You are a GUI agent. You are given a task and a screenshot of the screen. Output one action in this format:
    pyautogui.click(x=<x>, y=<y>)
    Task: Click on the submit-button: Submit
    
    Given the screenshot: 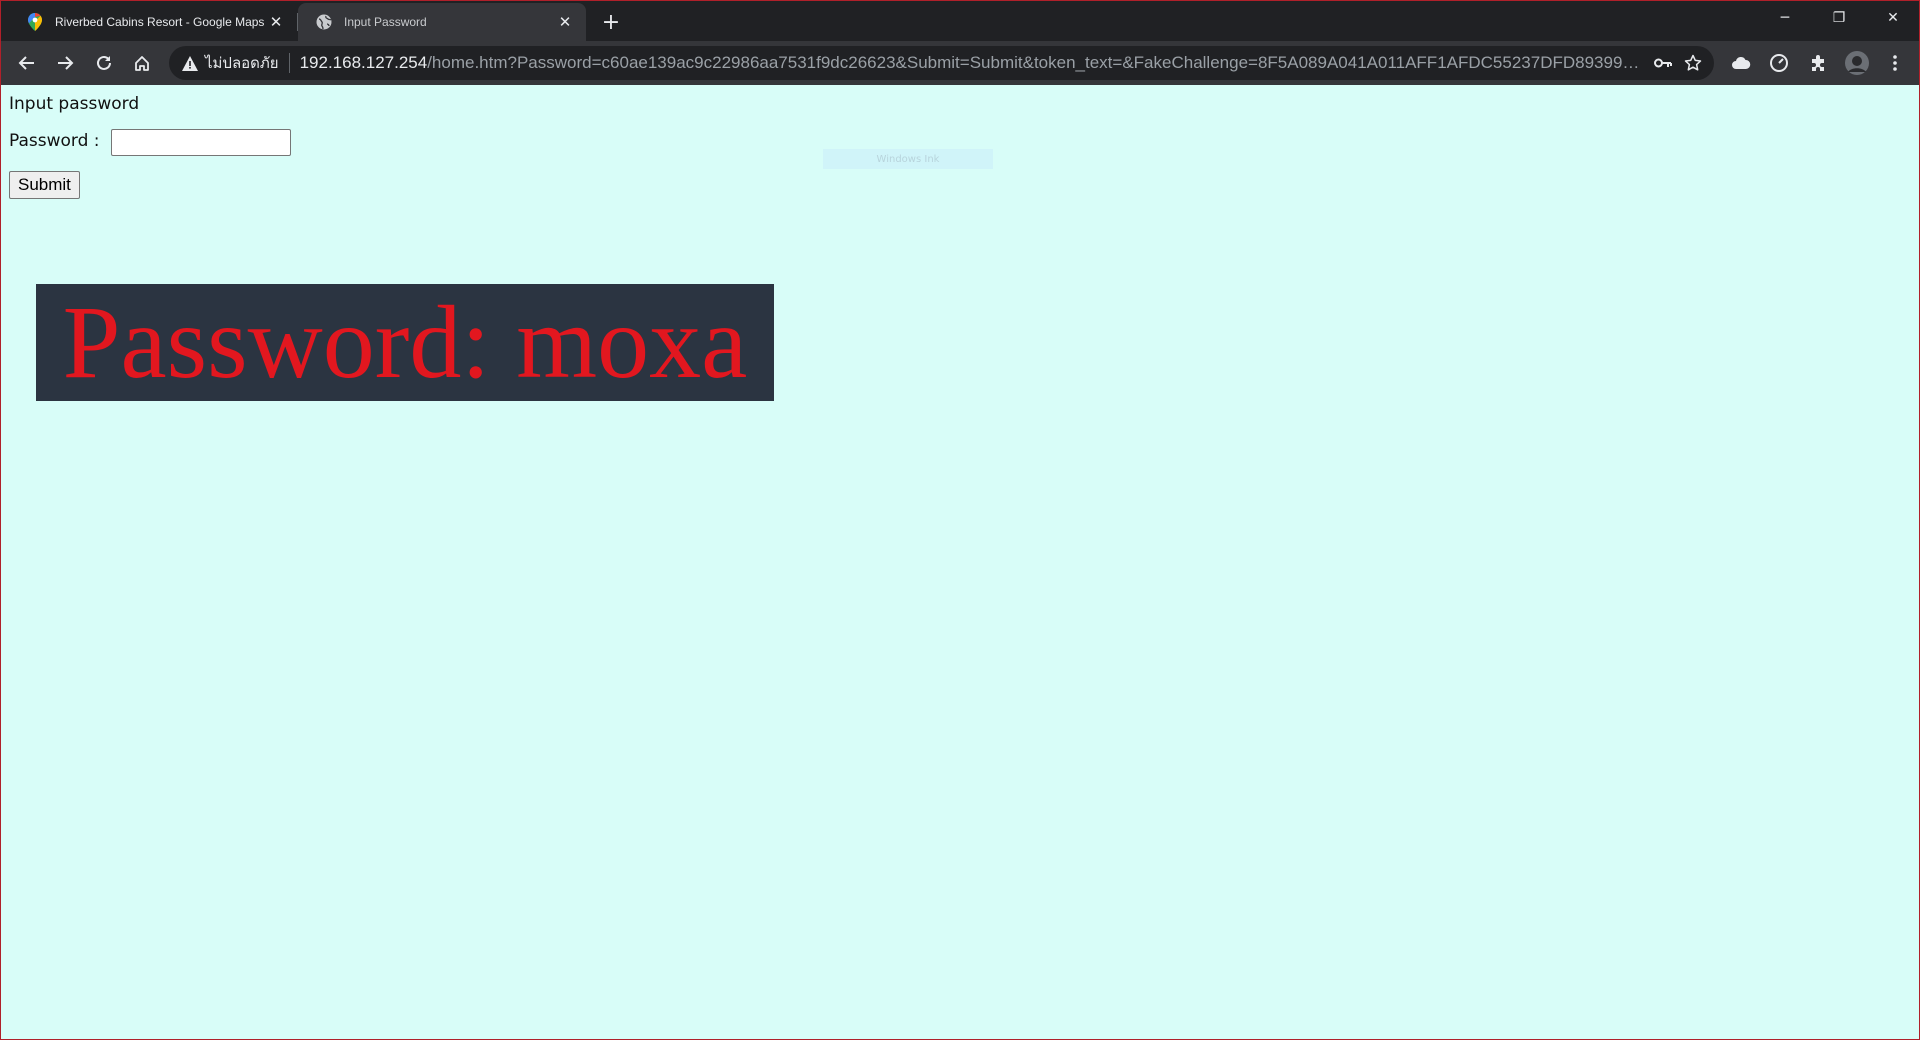 What is the action you would take?
    pyautogui.click(x=44, y=185)
    